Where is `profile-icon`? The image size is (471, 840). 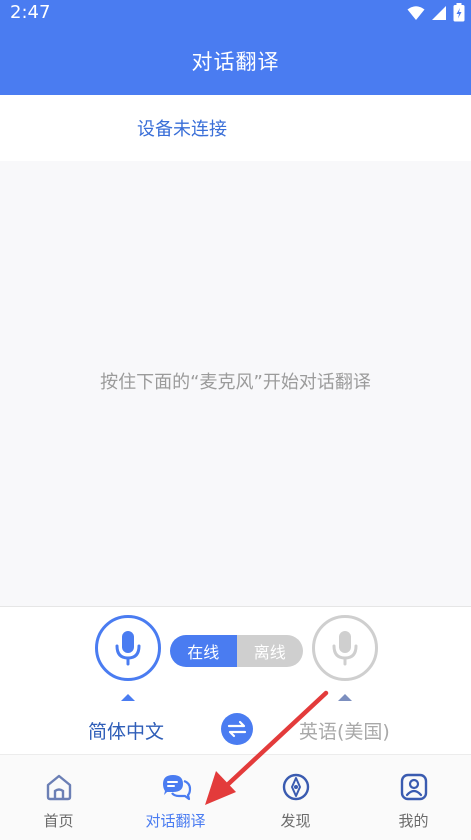 profile-icon is located at coordinates (413, 787).